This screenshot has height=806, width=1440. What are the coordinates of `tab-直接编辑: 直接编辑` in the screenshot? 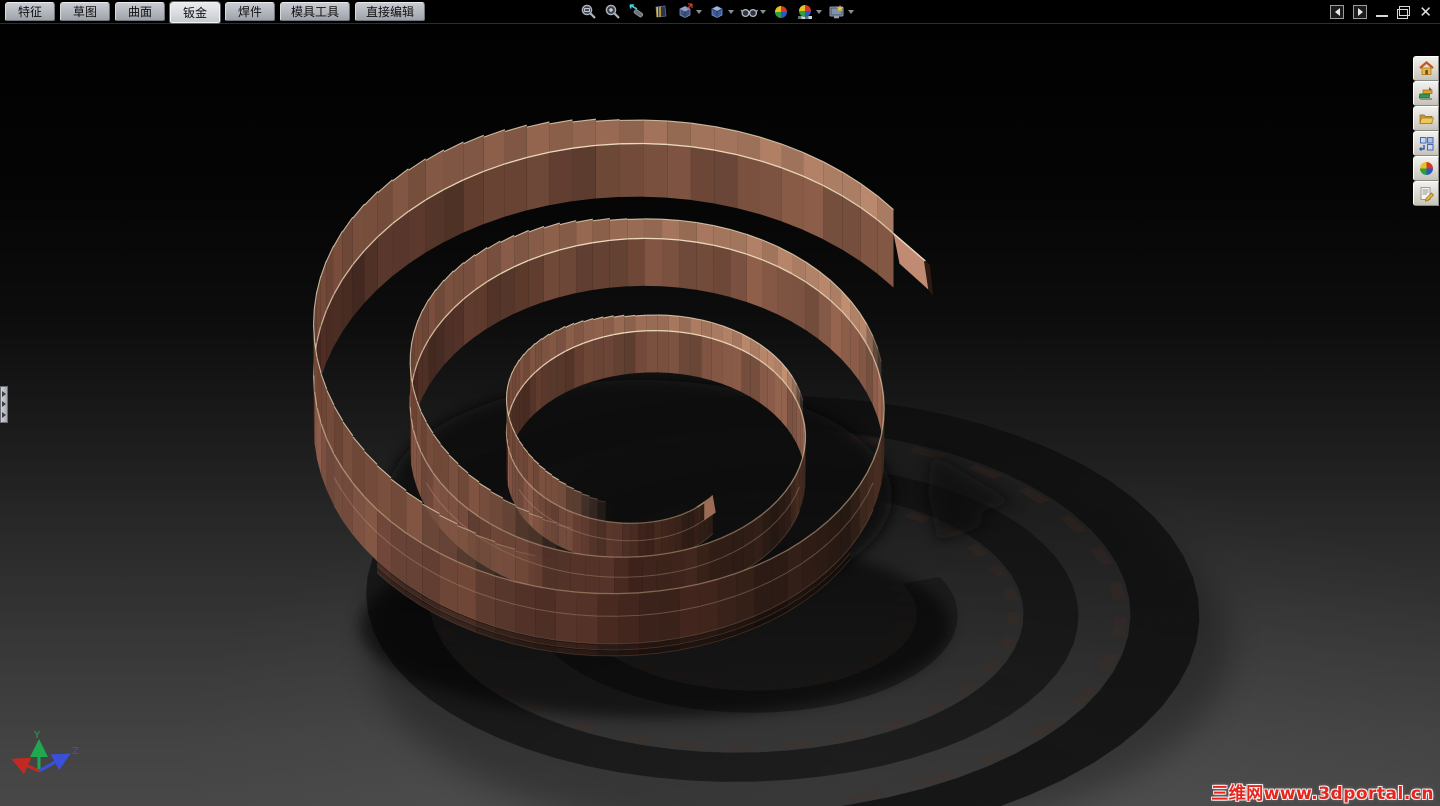 It's located at (390, 11).